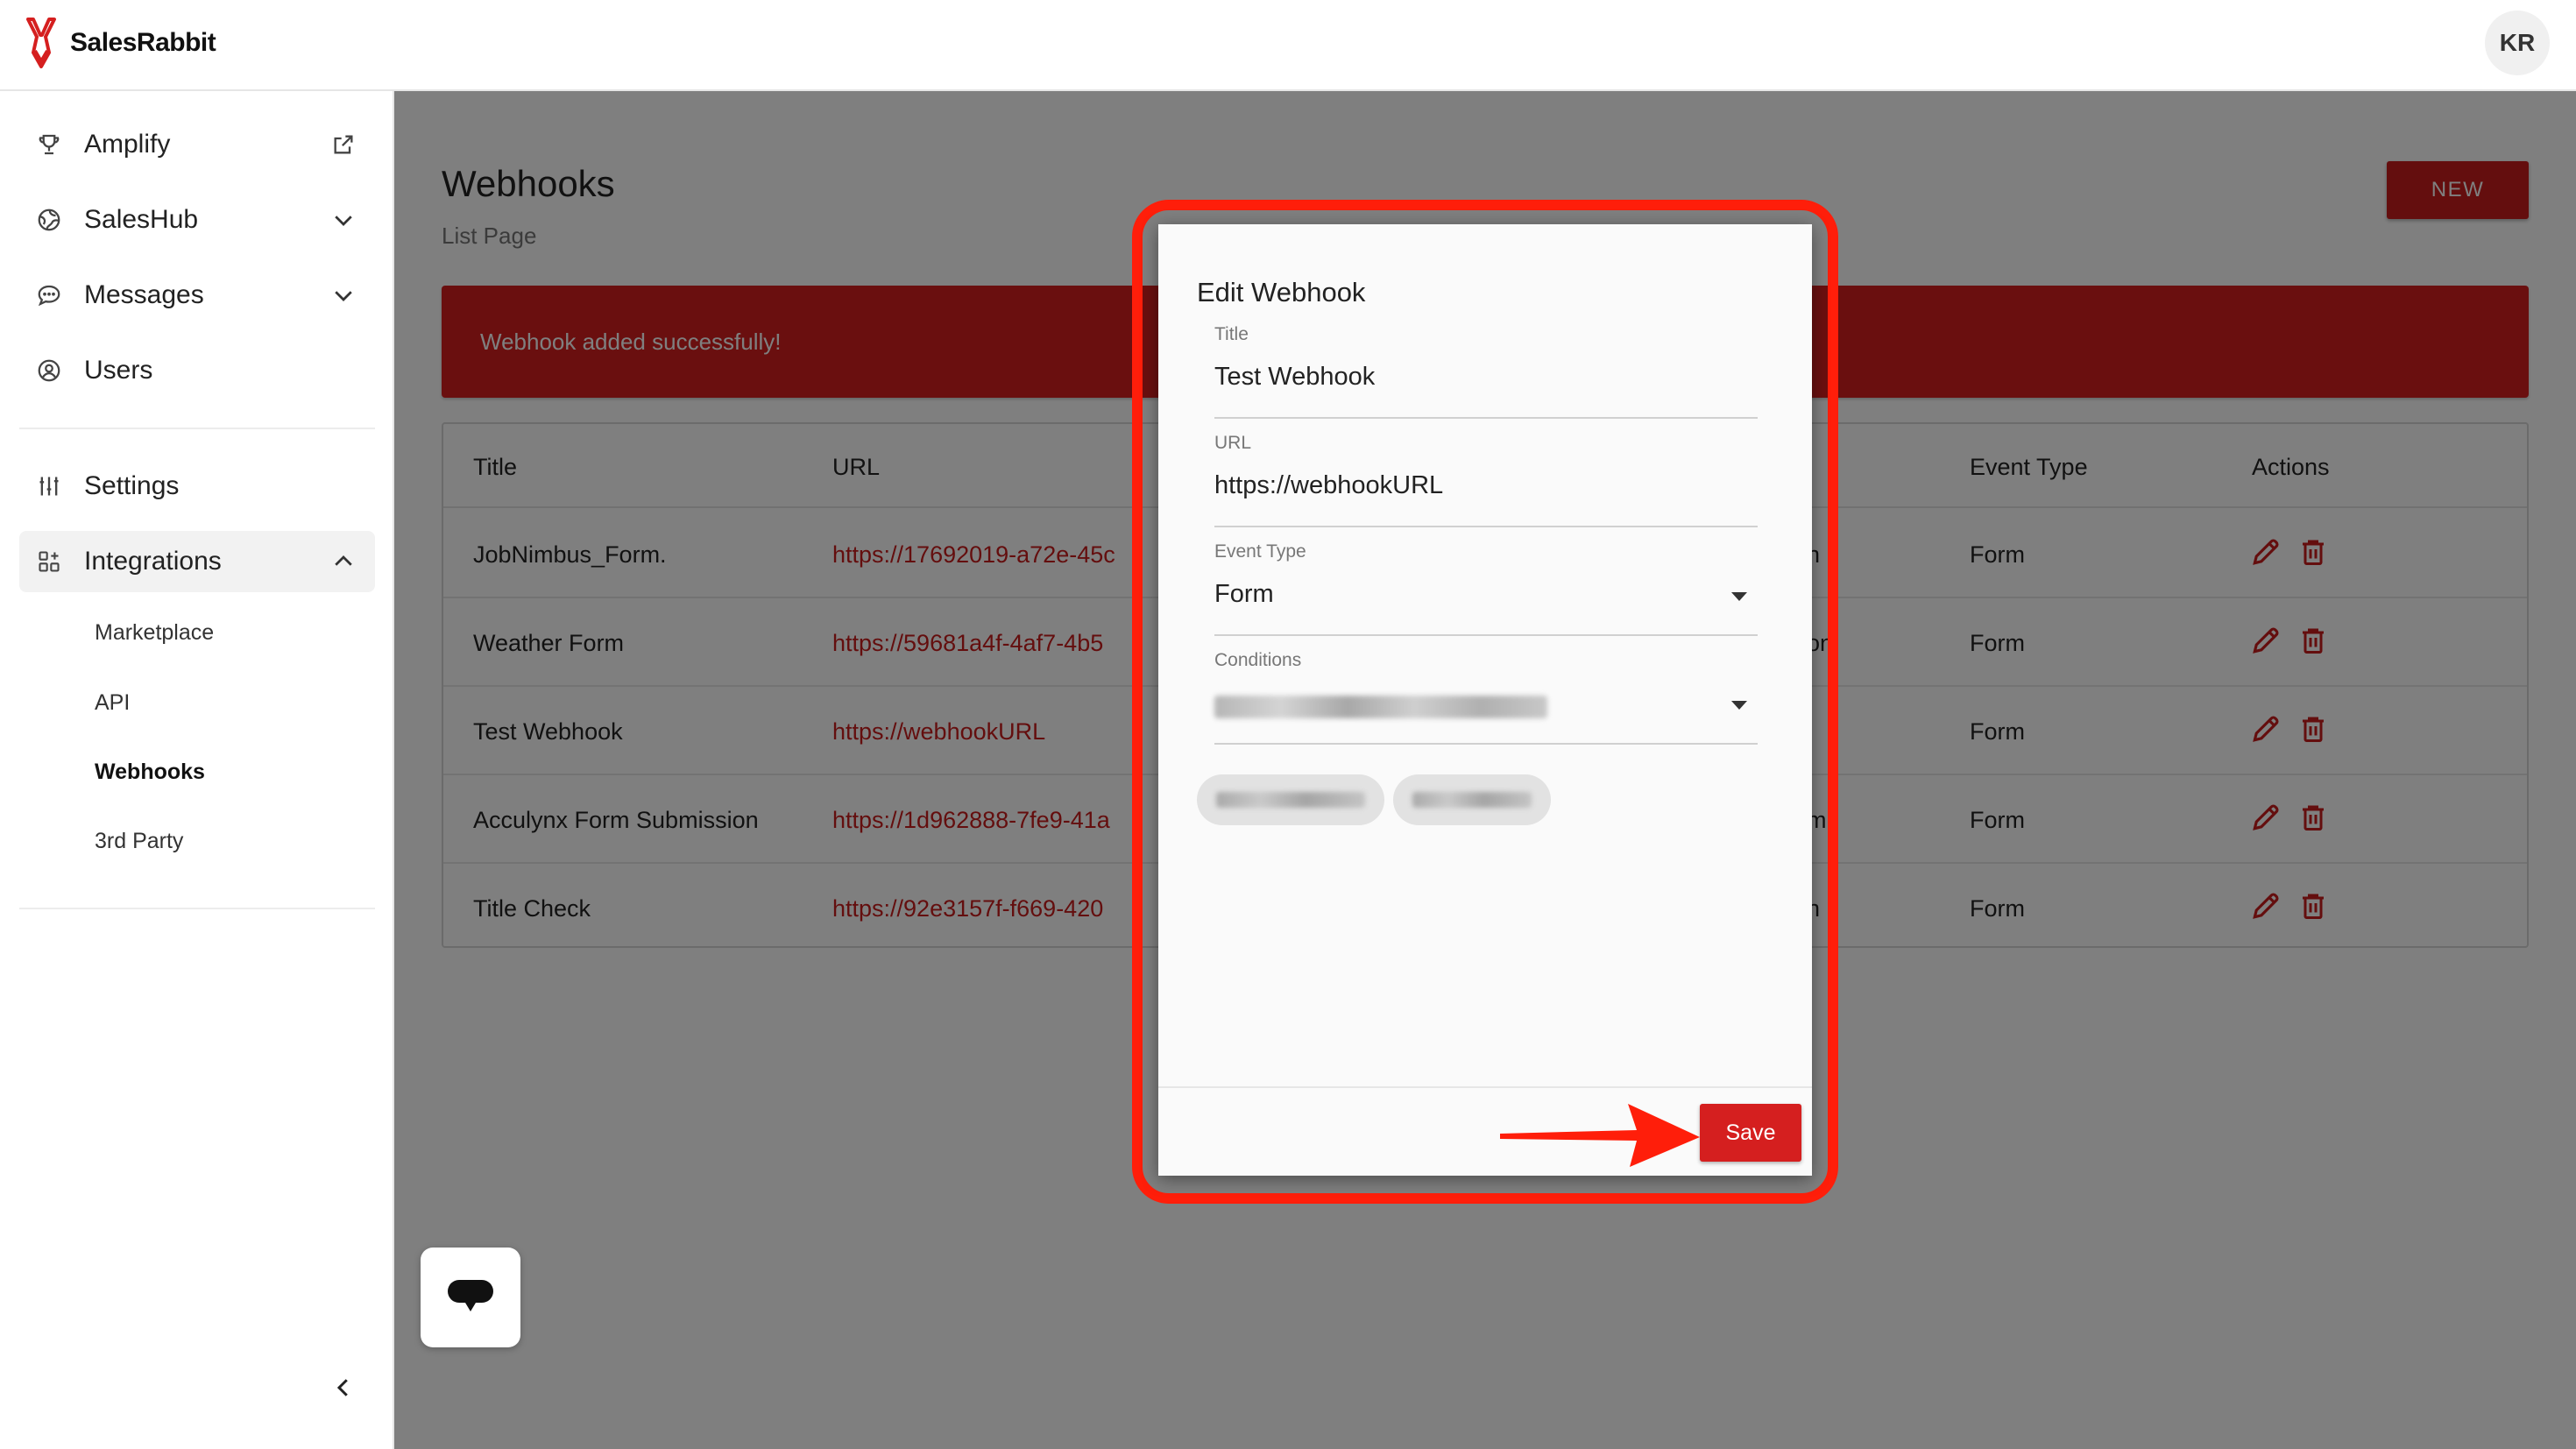 The image size is (2576, 1449). What do you see at coordinates (150, 772) in the screenshot?
I see `sidebar-subitem-webhooks: Webhooks` at bounding box center [150, 772].